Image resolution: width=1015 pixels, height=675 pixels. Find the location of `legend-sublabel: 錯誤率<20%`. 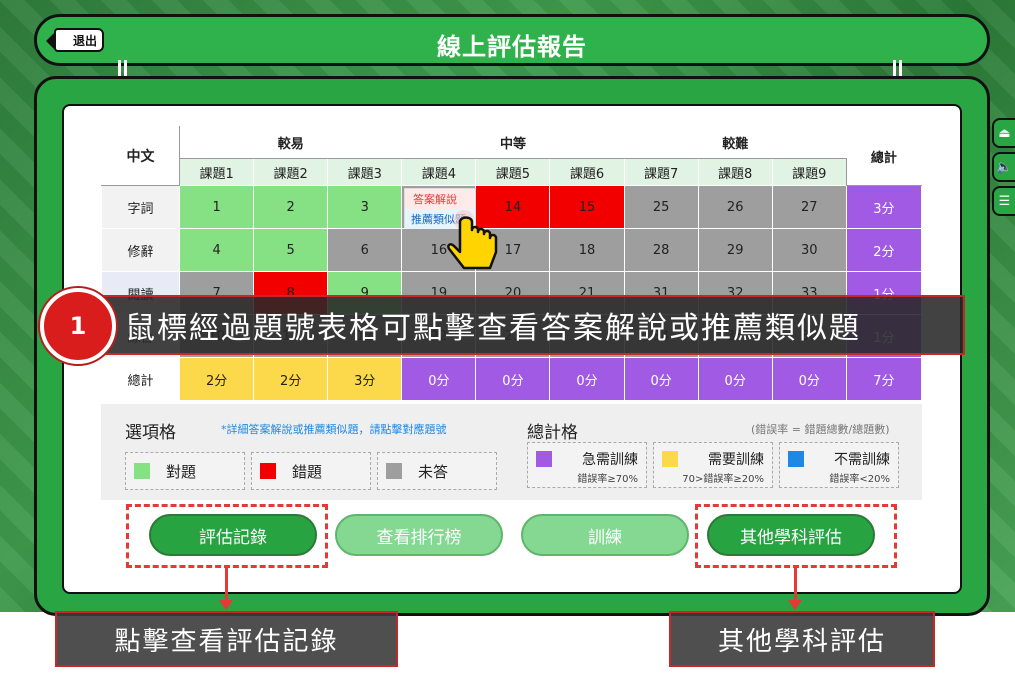

legend-sublabel: 錯誤率<20% is located at coordinates (859, 479).